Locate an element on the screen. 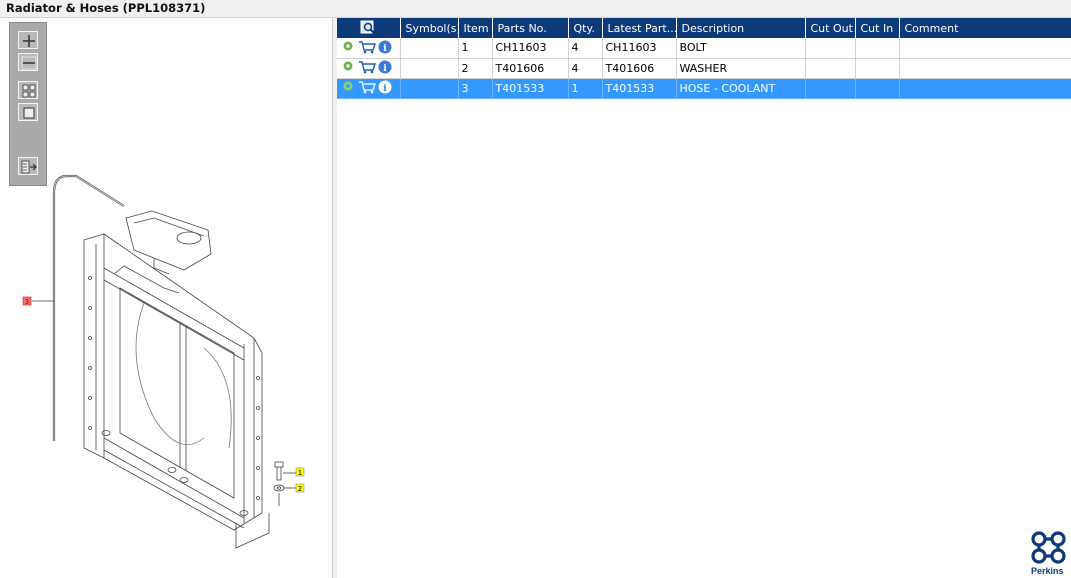 The image size is (1071, 578). table-row: i 2 T401606 4 T401606 WASHER is located at coordinates (704, 68).